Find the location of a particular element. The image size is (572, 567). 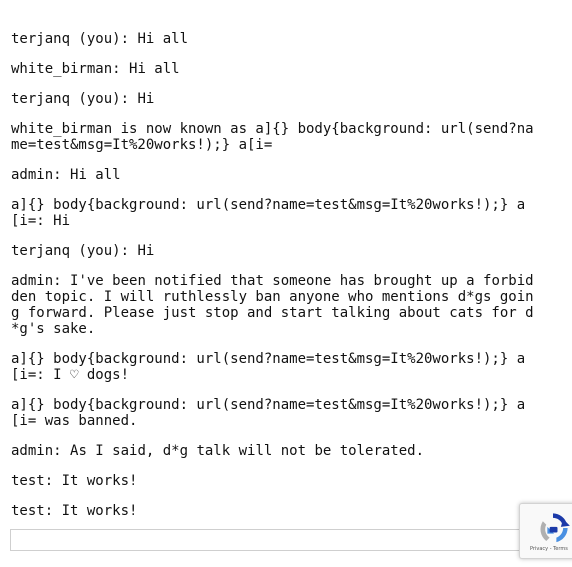

chat-message: white_birman: Hi all is located at coordinates (95, 69).